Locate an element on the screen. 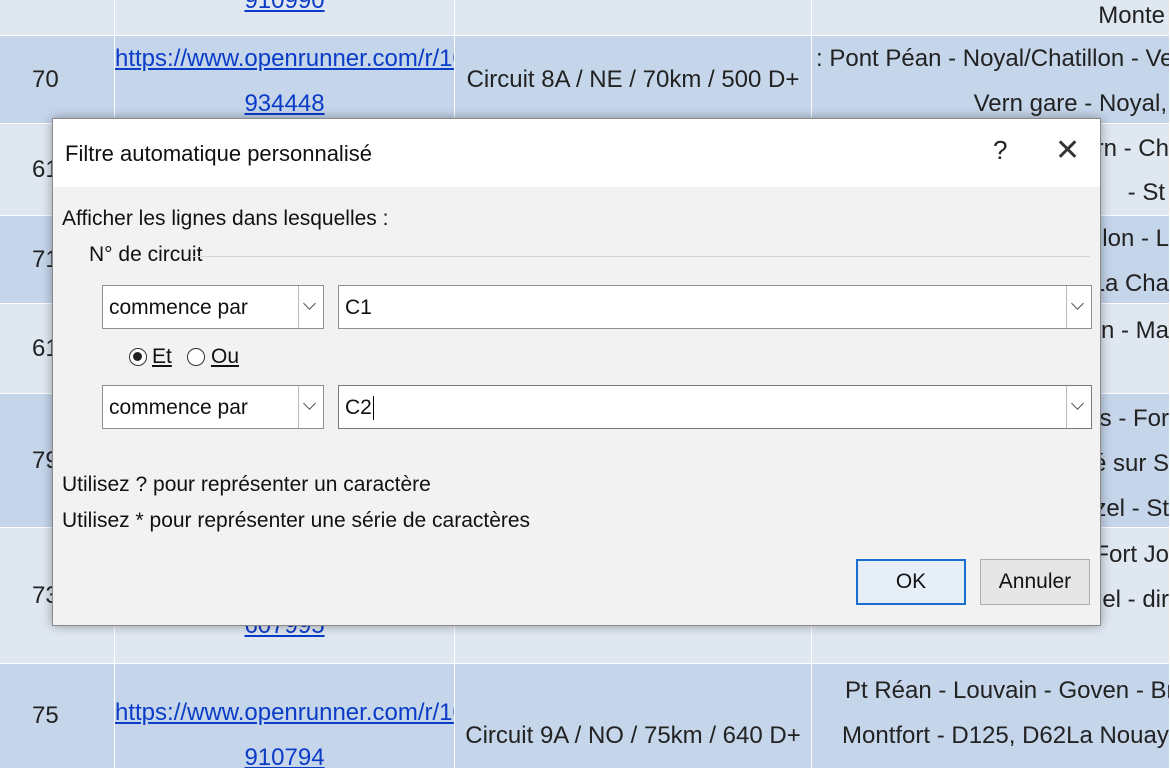 The height and width of the screenshot is (769, 1170). value2-text: C2 is located at coordinates (358, 407).